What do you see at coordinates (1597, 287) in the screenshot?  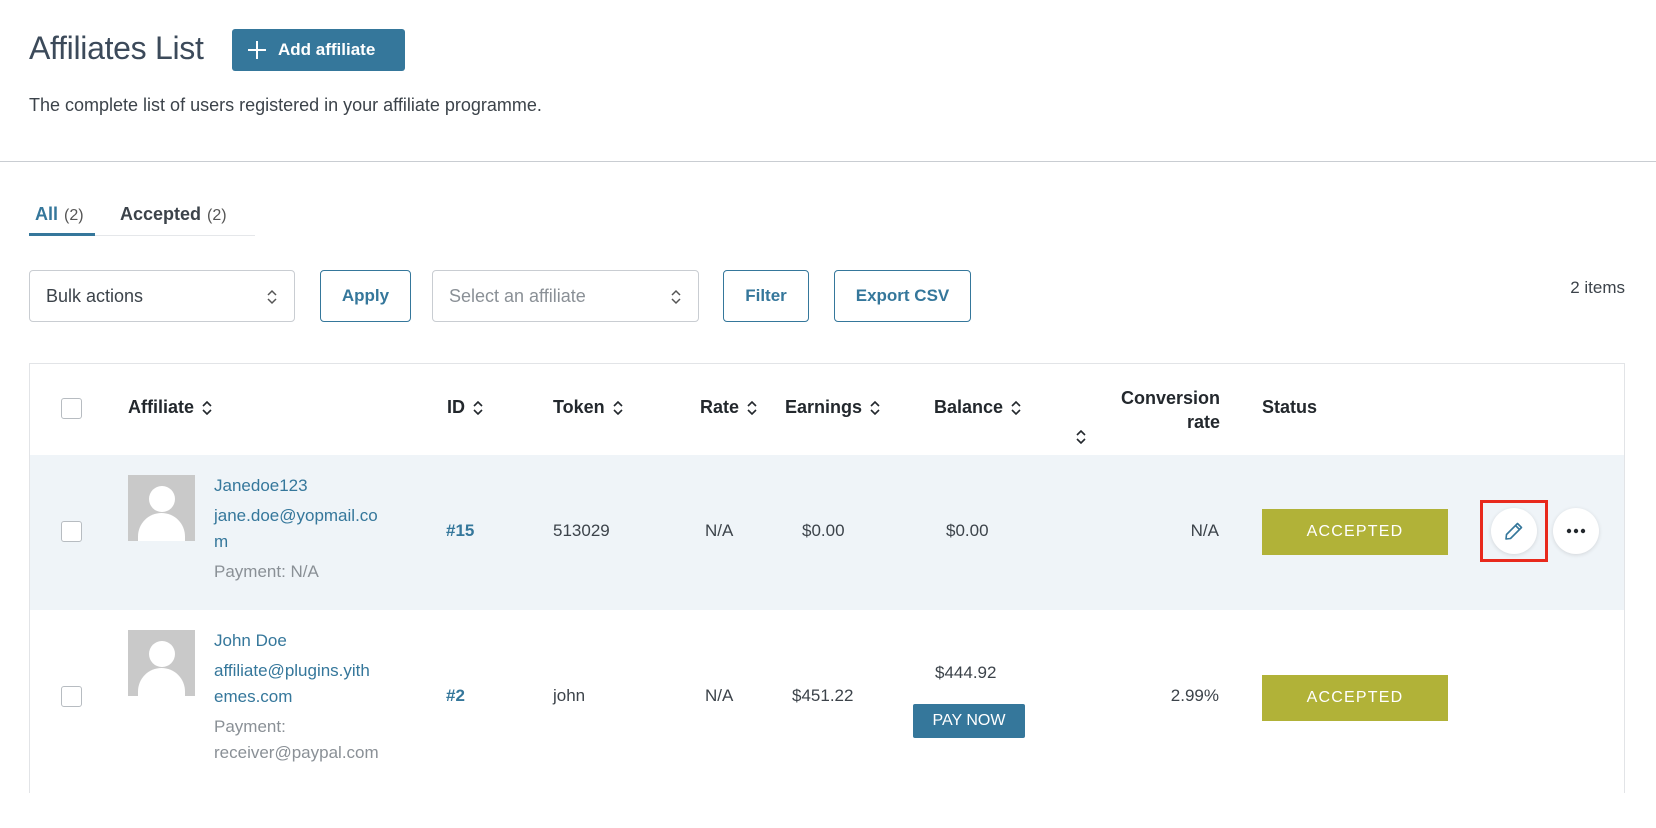 I see `items-count: 2 items` at bounding box center [1597, 287].